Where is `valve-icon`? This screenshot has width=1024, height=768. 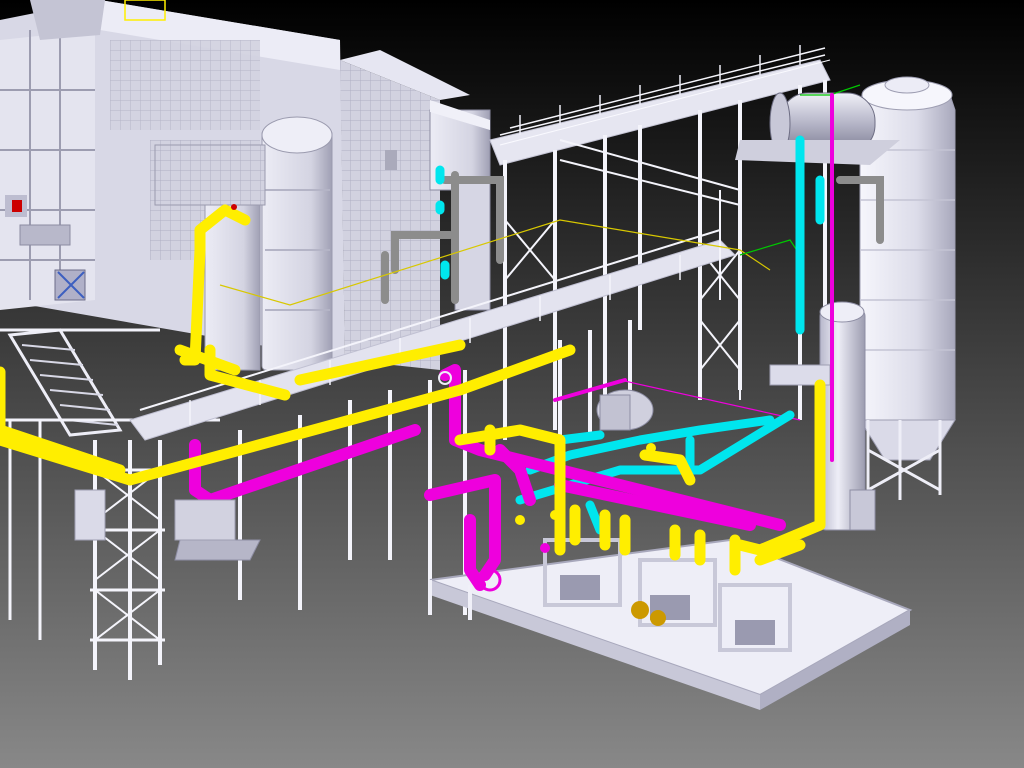 valve-icon is located at coordinates (640, 610).